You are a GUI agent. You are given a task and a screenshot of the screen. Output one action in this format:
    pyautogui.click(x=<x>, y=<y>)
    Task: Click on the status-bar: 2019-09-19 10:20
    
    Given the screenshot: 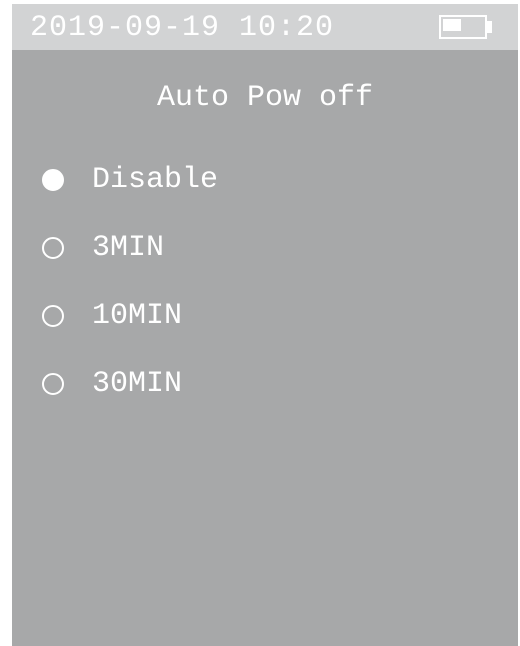 What is the action you would take?
    pyautogui.click(x=265, y=27)
    